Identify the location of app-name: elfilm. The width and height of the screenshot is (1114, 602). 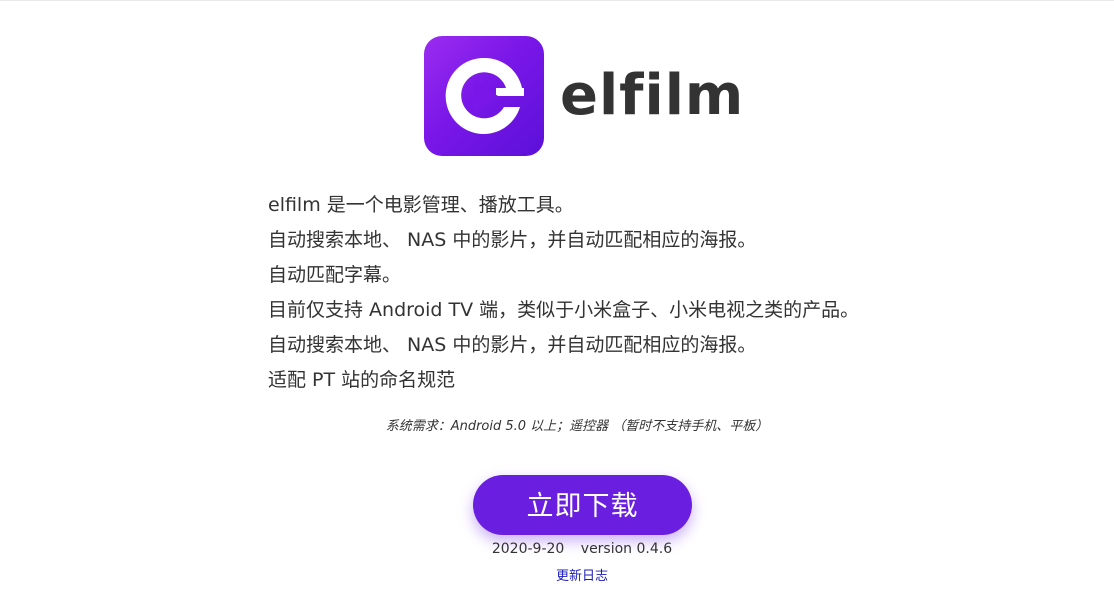
(652, 95).